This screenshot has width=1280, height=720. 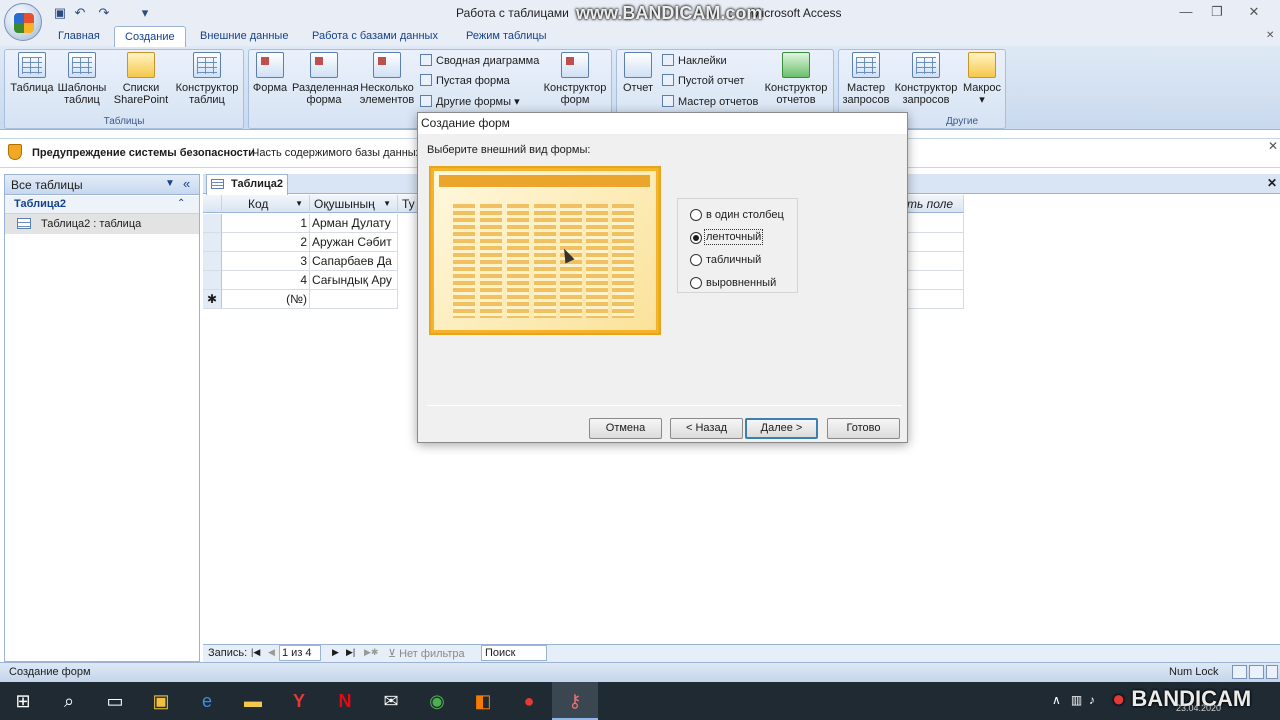 I want to click on query-wizard-button: Мастер запросов, so click(x=866, y=79).